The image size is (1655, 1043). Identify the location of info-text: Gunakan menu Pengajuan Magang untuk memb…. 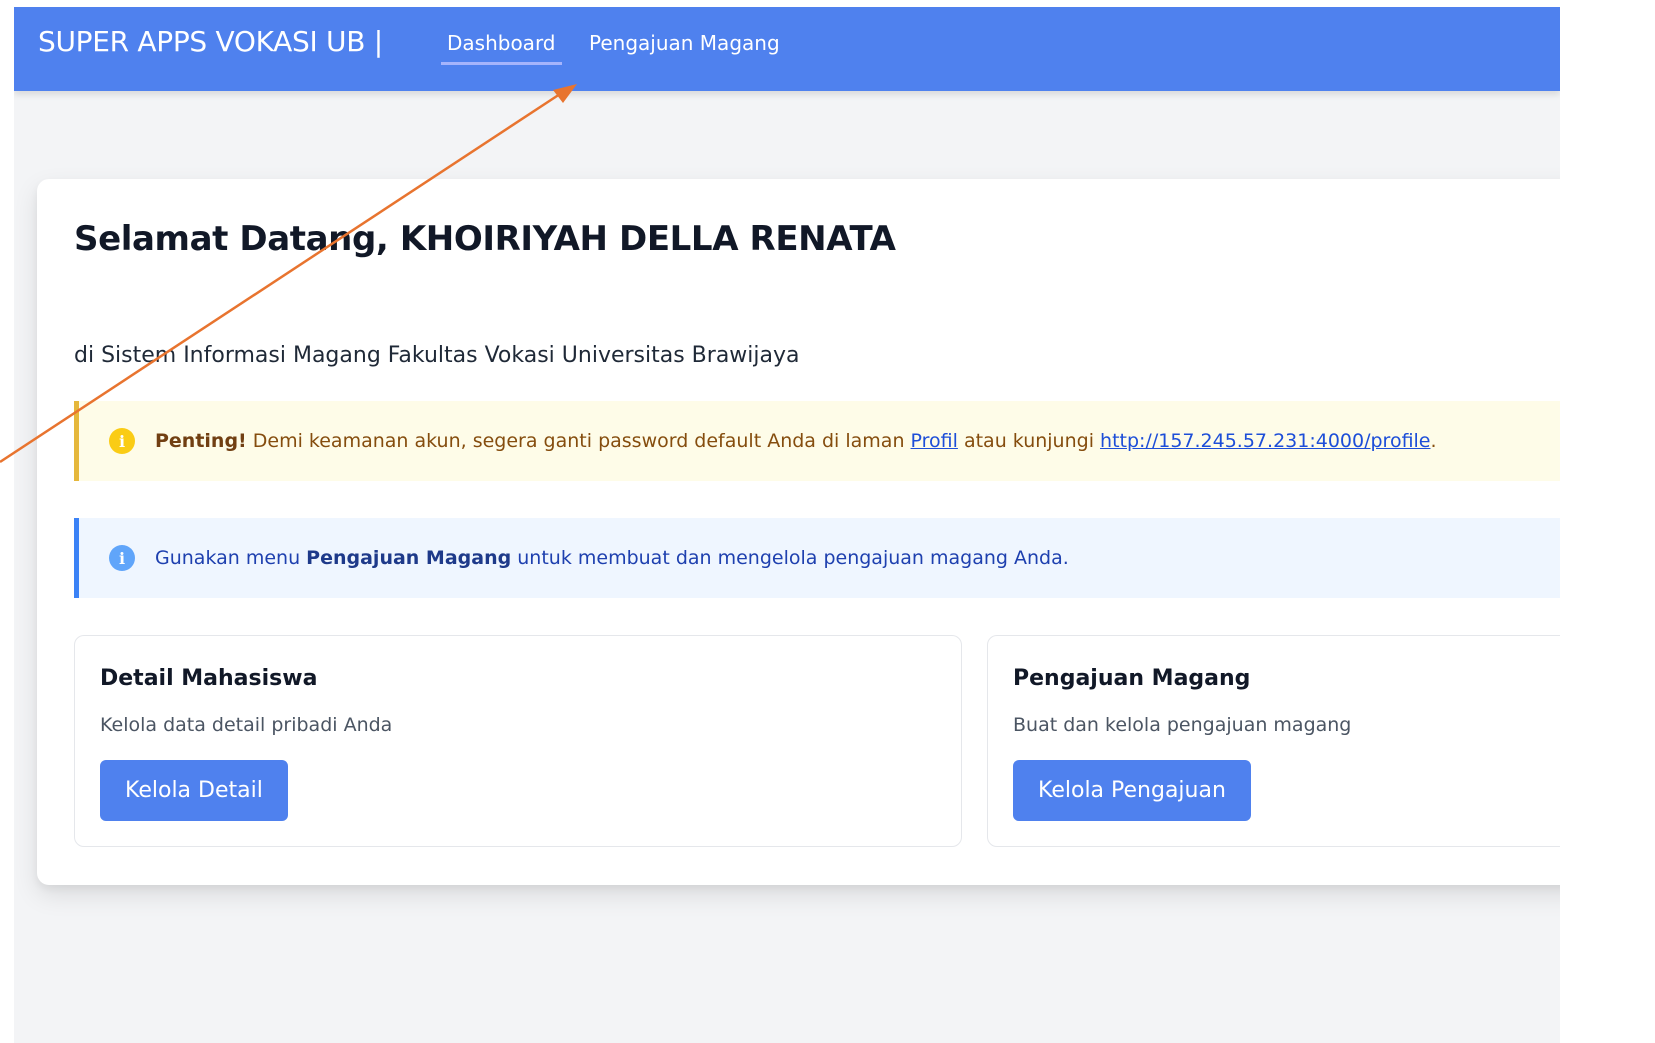
(612, 558).